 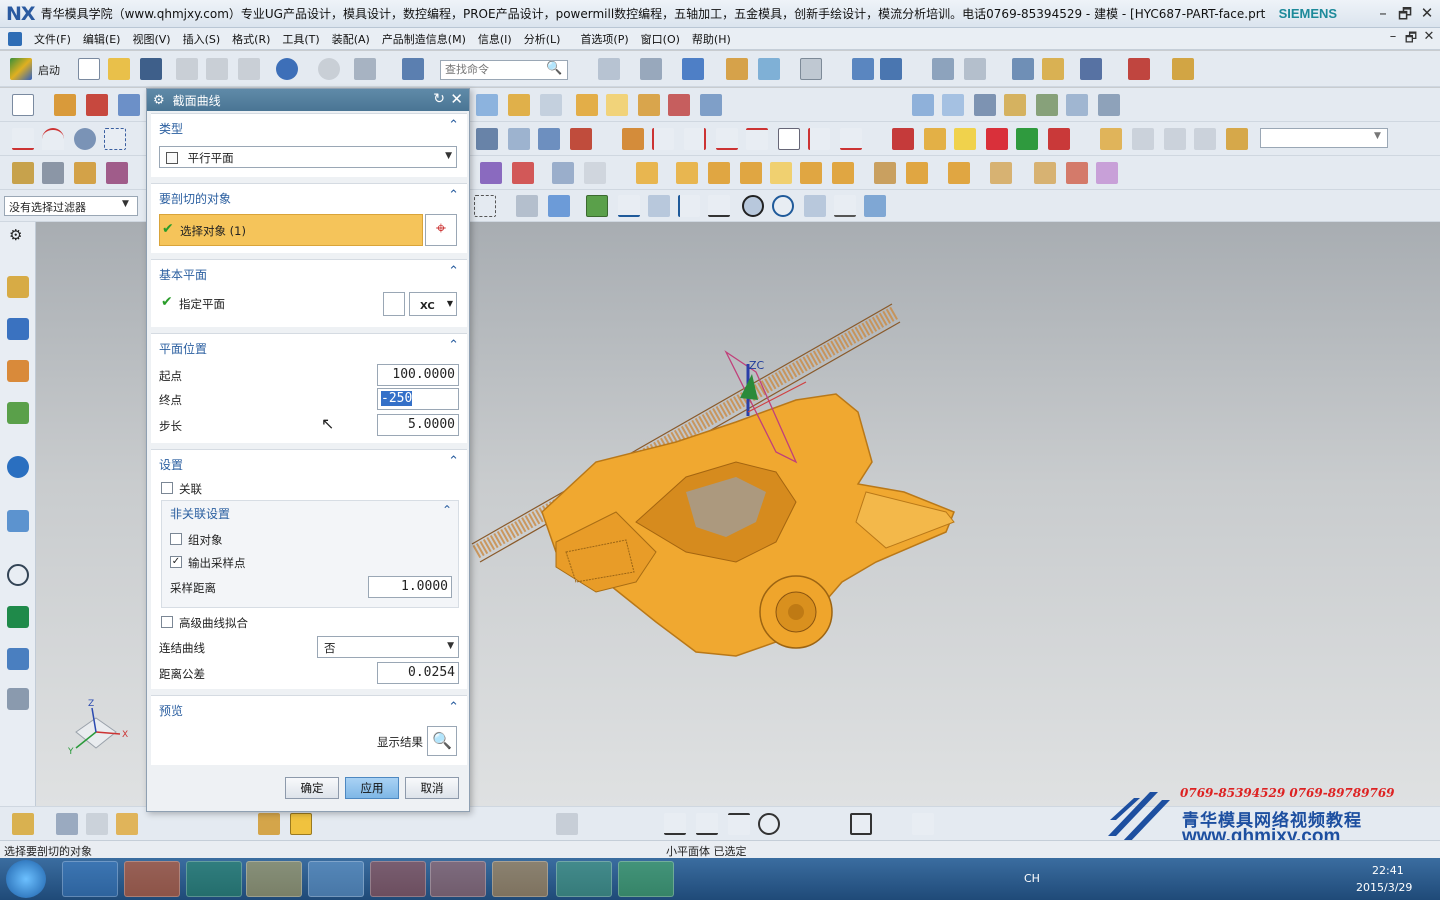 I want to click on start-field: 100.0000, so click(x=418, y=375).